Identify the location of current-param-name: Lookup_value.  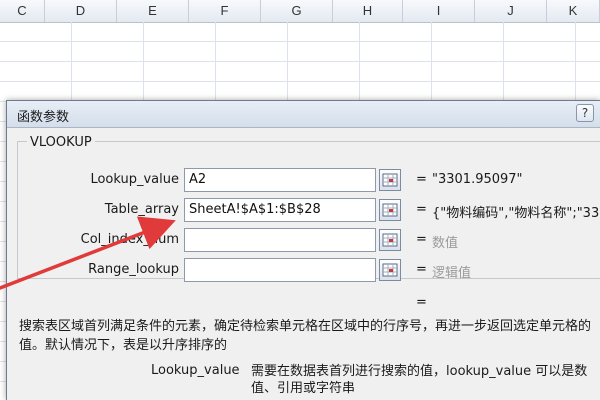
(195, 370).